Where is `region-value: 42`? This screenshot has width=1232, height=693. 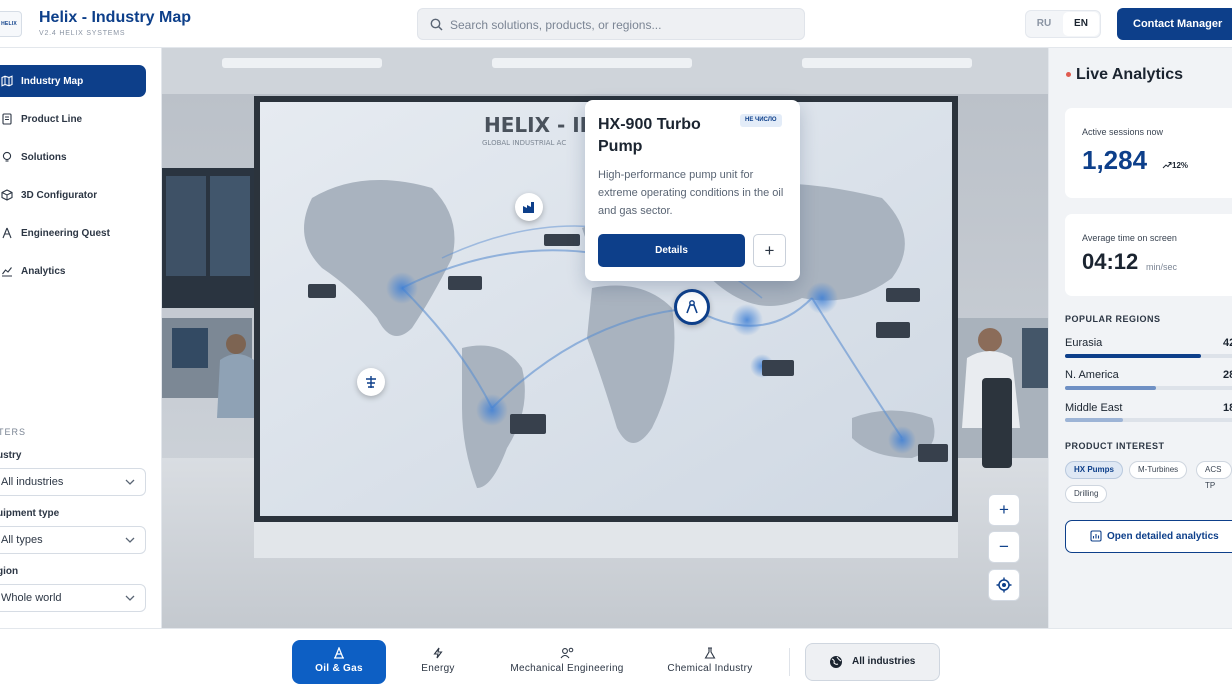 region-value: 42 is located at coordinates (1227, 343).